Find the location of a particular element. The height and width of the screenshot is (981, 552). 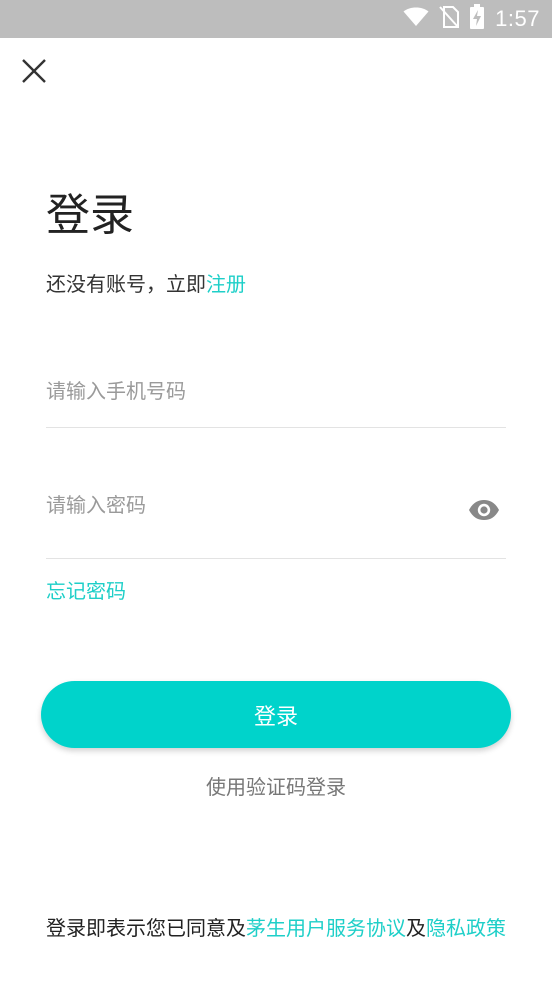

password-field is located at coordinates (276, 522).